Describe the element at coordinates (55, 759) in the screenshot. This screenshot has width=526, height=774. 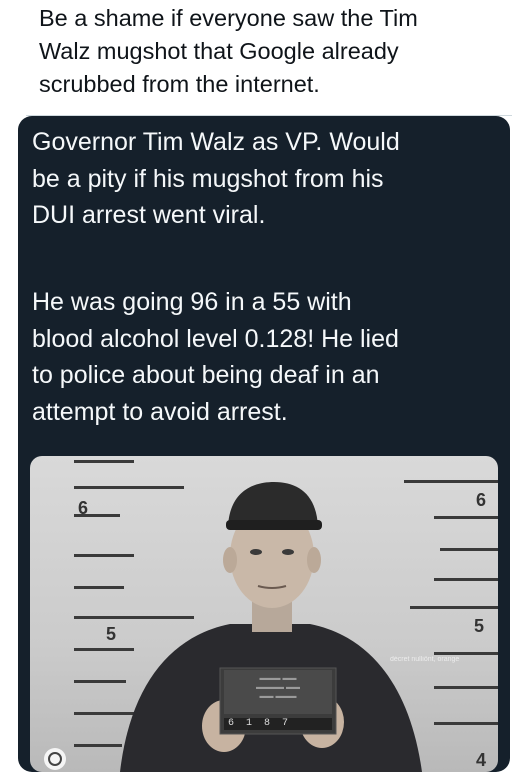
I see `alt-text-icon` at that location.